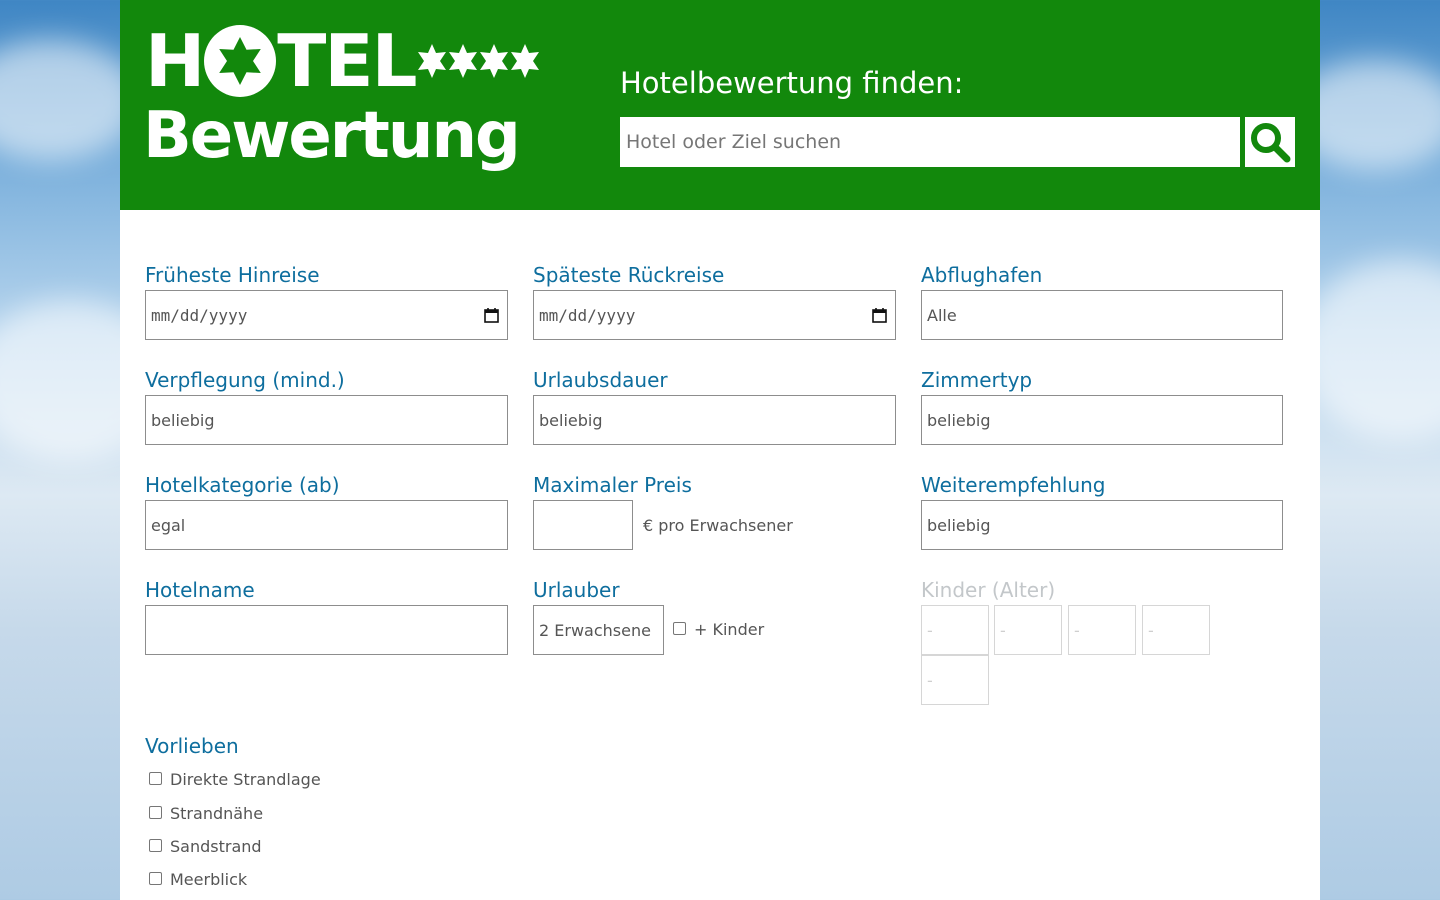 The width and height of the screenshot is (1440, 900). I want to click on duration-select: beliebig, so click(714, 420).